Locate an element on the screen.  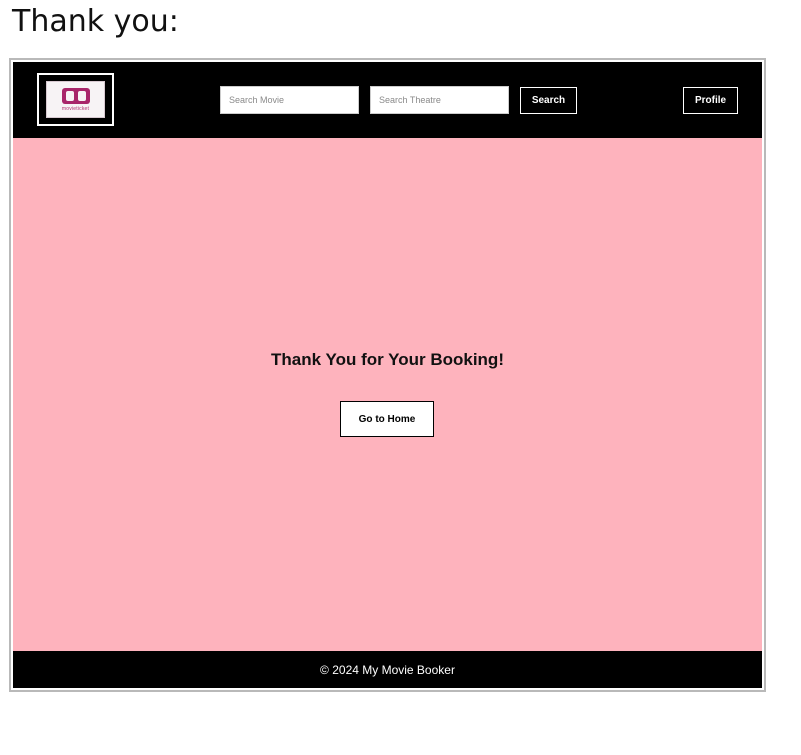
footer: © 2024 My Movie Booker is located at coordinates (387, 669).